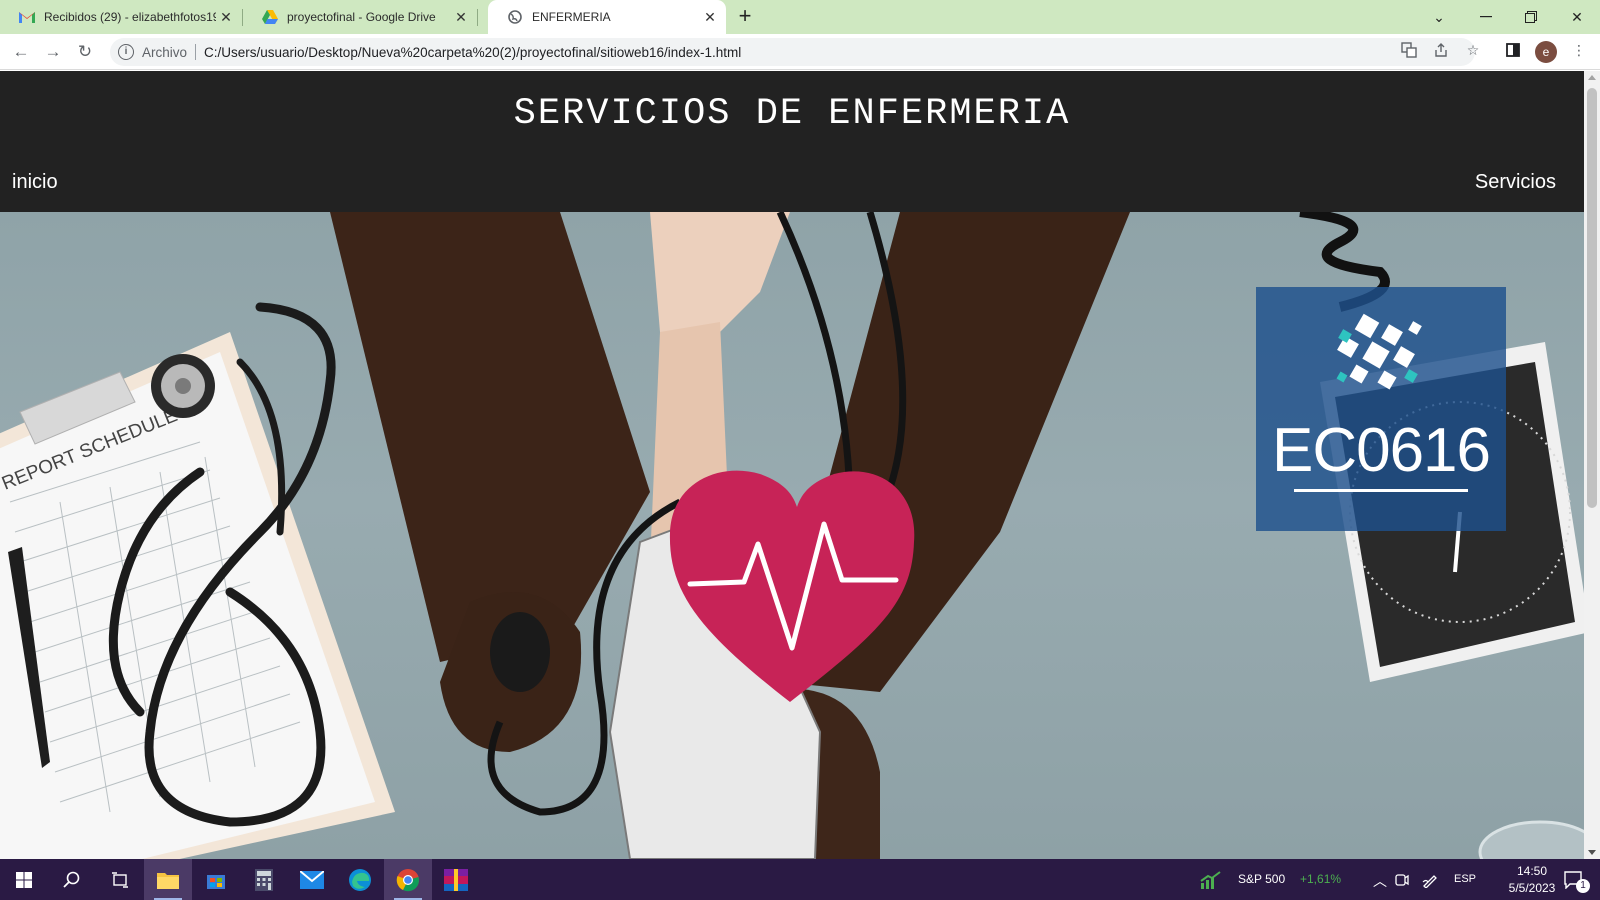  I want to click on protocol-label: Archivo, so click(165, 52).